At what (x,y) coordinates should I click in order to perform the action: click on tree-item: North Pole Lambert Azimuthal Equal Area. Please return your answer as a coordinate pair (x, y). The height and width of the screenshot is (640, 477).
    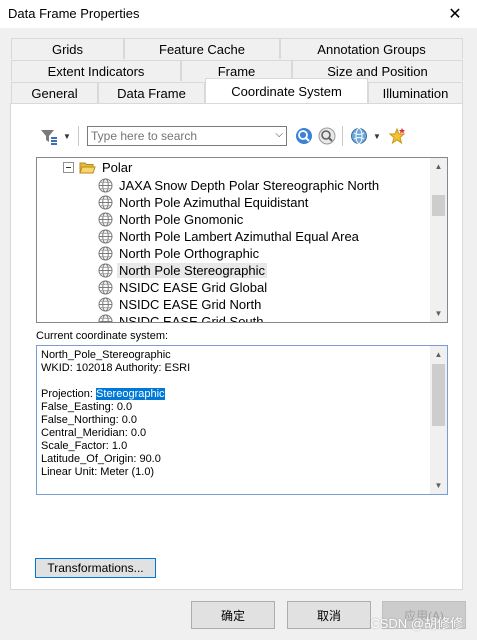
    Looking at the image, I should click on (229, 236).